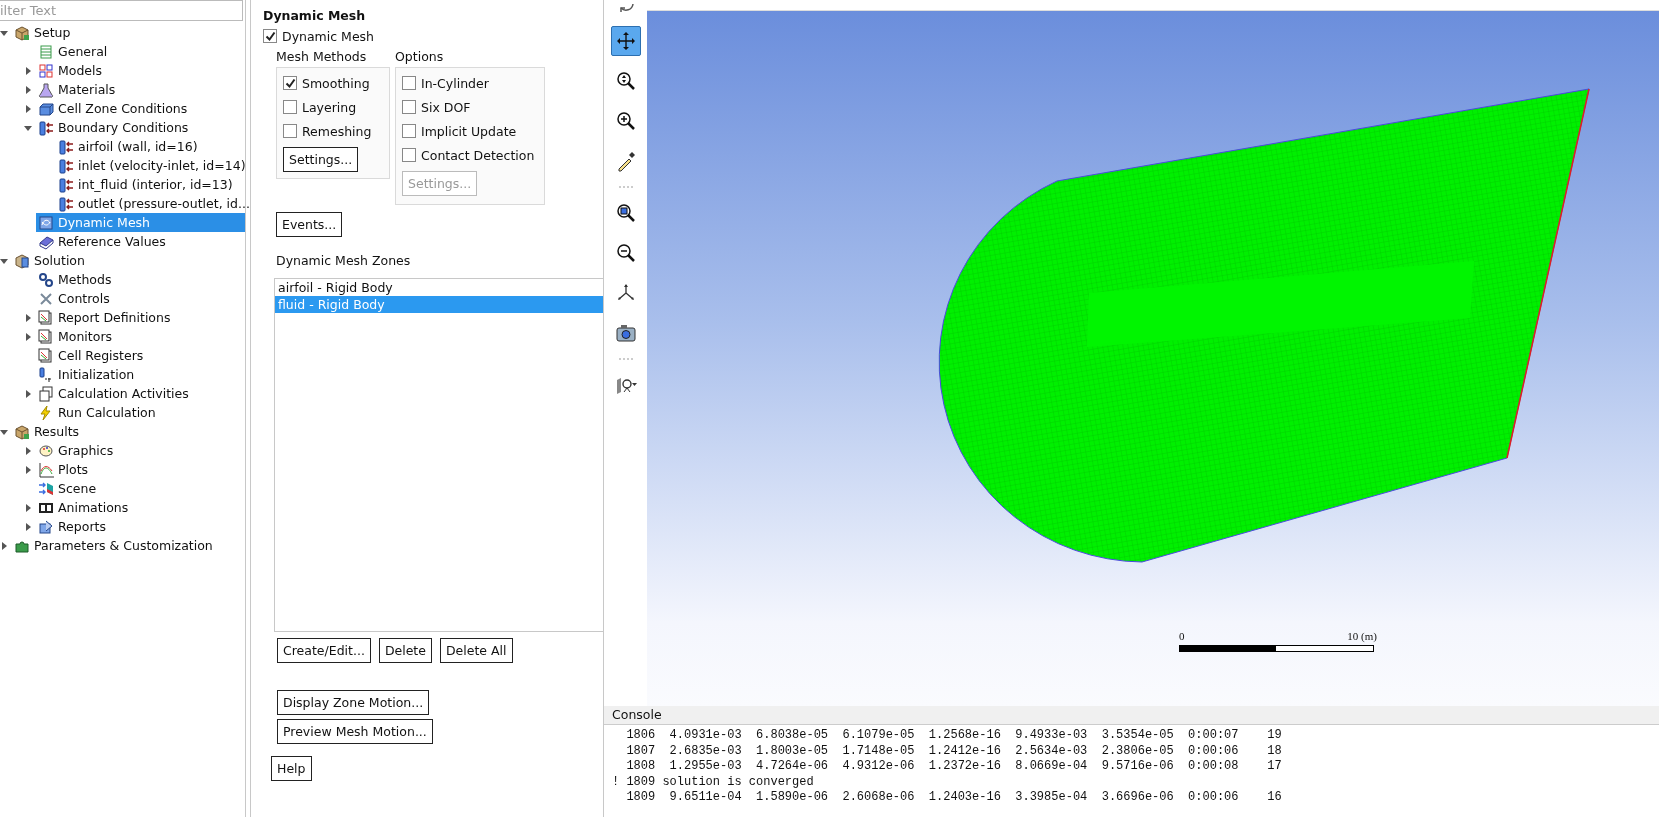  Describe the element at coordinates (121, 10) in the screenshot. I see `filter-field: ilter Text` at that location.